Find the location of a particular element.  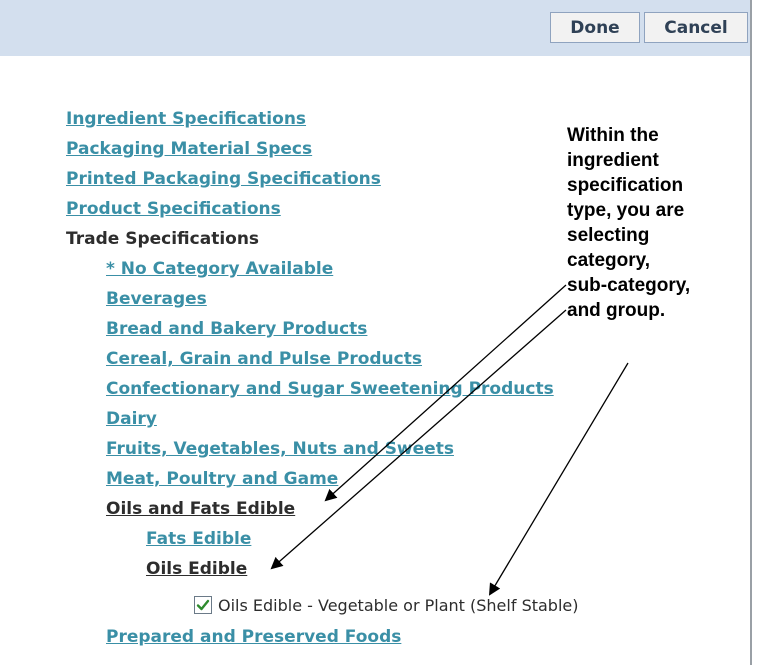

arrow-to-category is located at coordinates (445, 393).